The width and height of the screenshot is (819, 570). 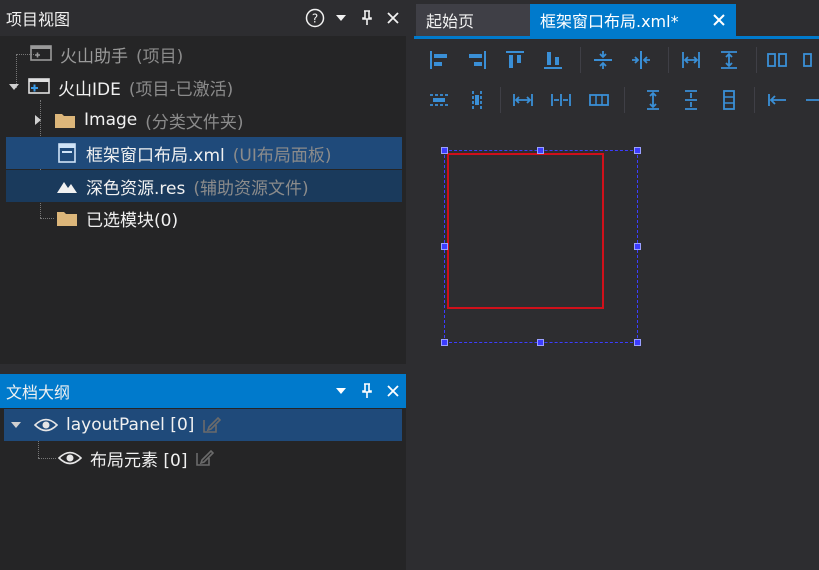 I want to click on collapsed-arrow-icon, so click(x=38, y=120).